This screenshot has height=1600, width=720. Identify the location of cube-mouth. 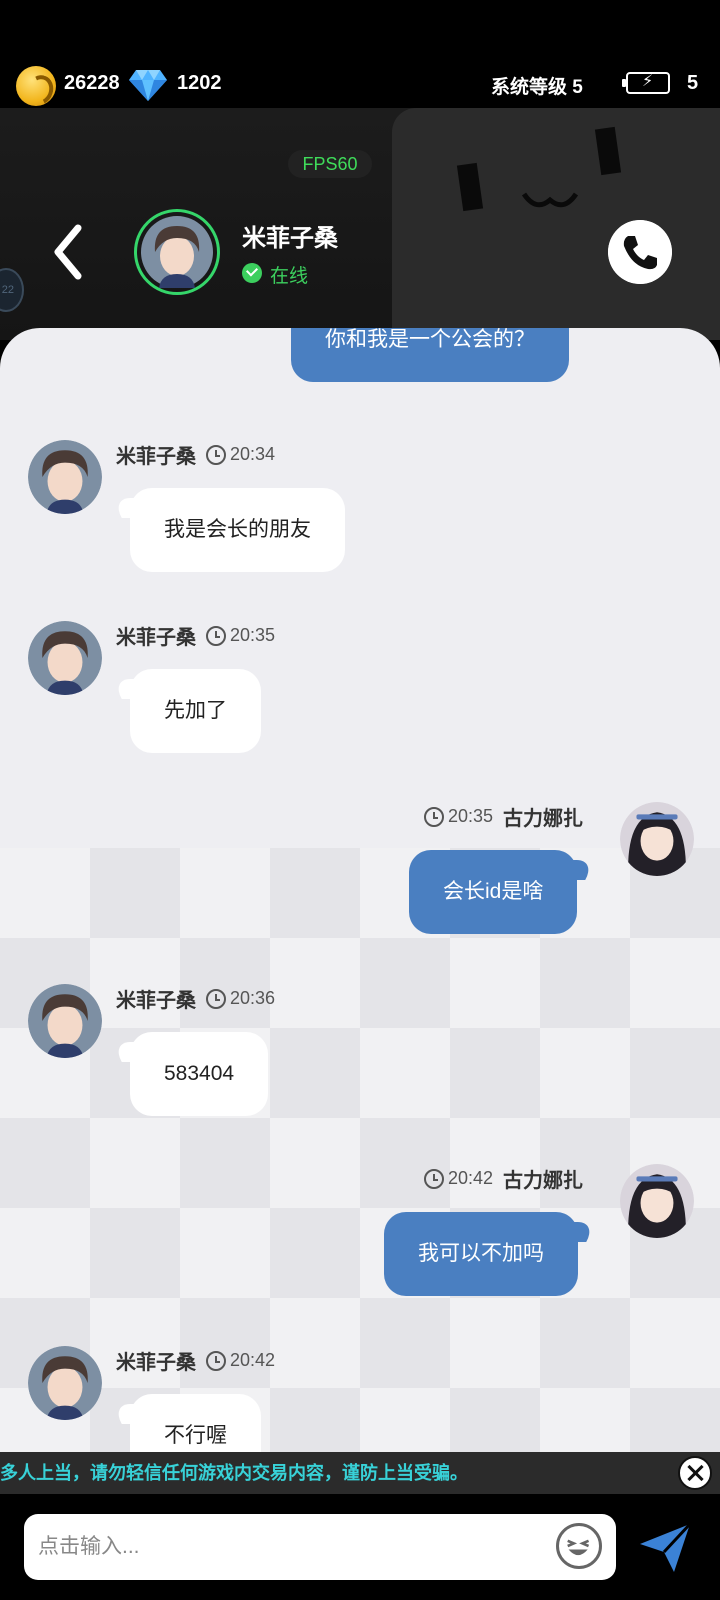
(550, 200).